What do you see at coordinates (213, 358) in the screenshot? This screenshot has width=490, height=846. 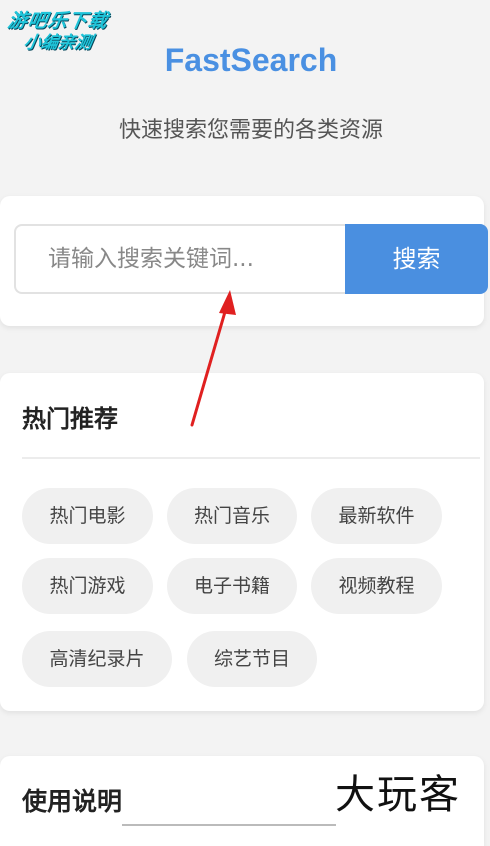 I see `annotation-arrow-icon` at bounding box center [213, 358].